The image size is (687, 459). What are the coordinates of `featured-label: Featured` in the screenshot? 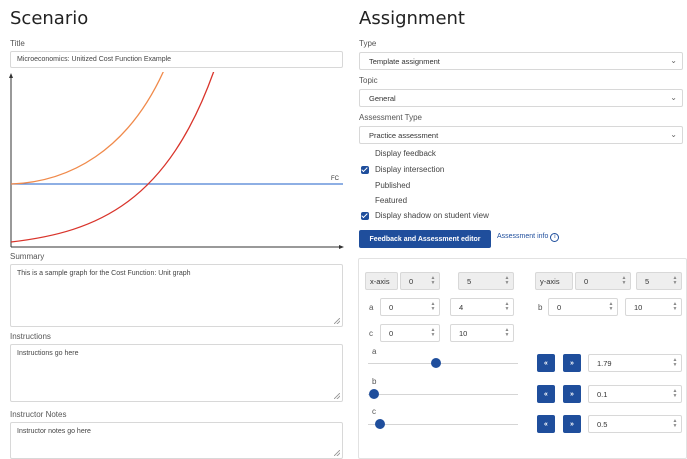 It's located at (391, 200).